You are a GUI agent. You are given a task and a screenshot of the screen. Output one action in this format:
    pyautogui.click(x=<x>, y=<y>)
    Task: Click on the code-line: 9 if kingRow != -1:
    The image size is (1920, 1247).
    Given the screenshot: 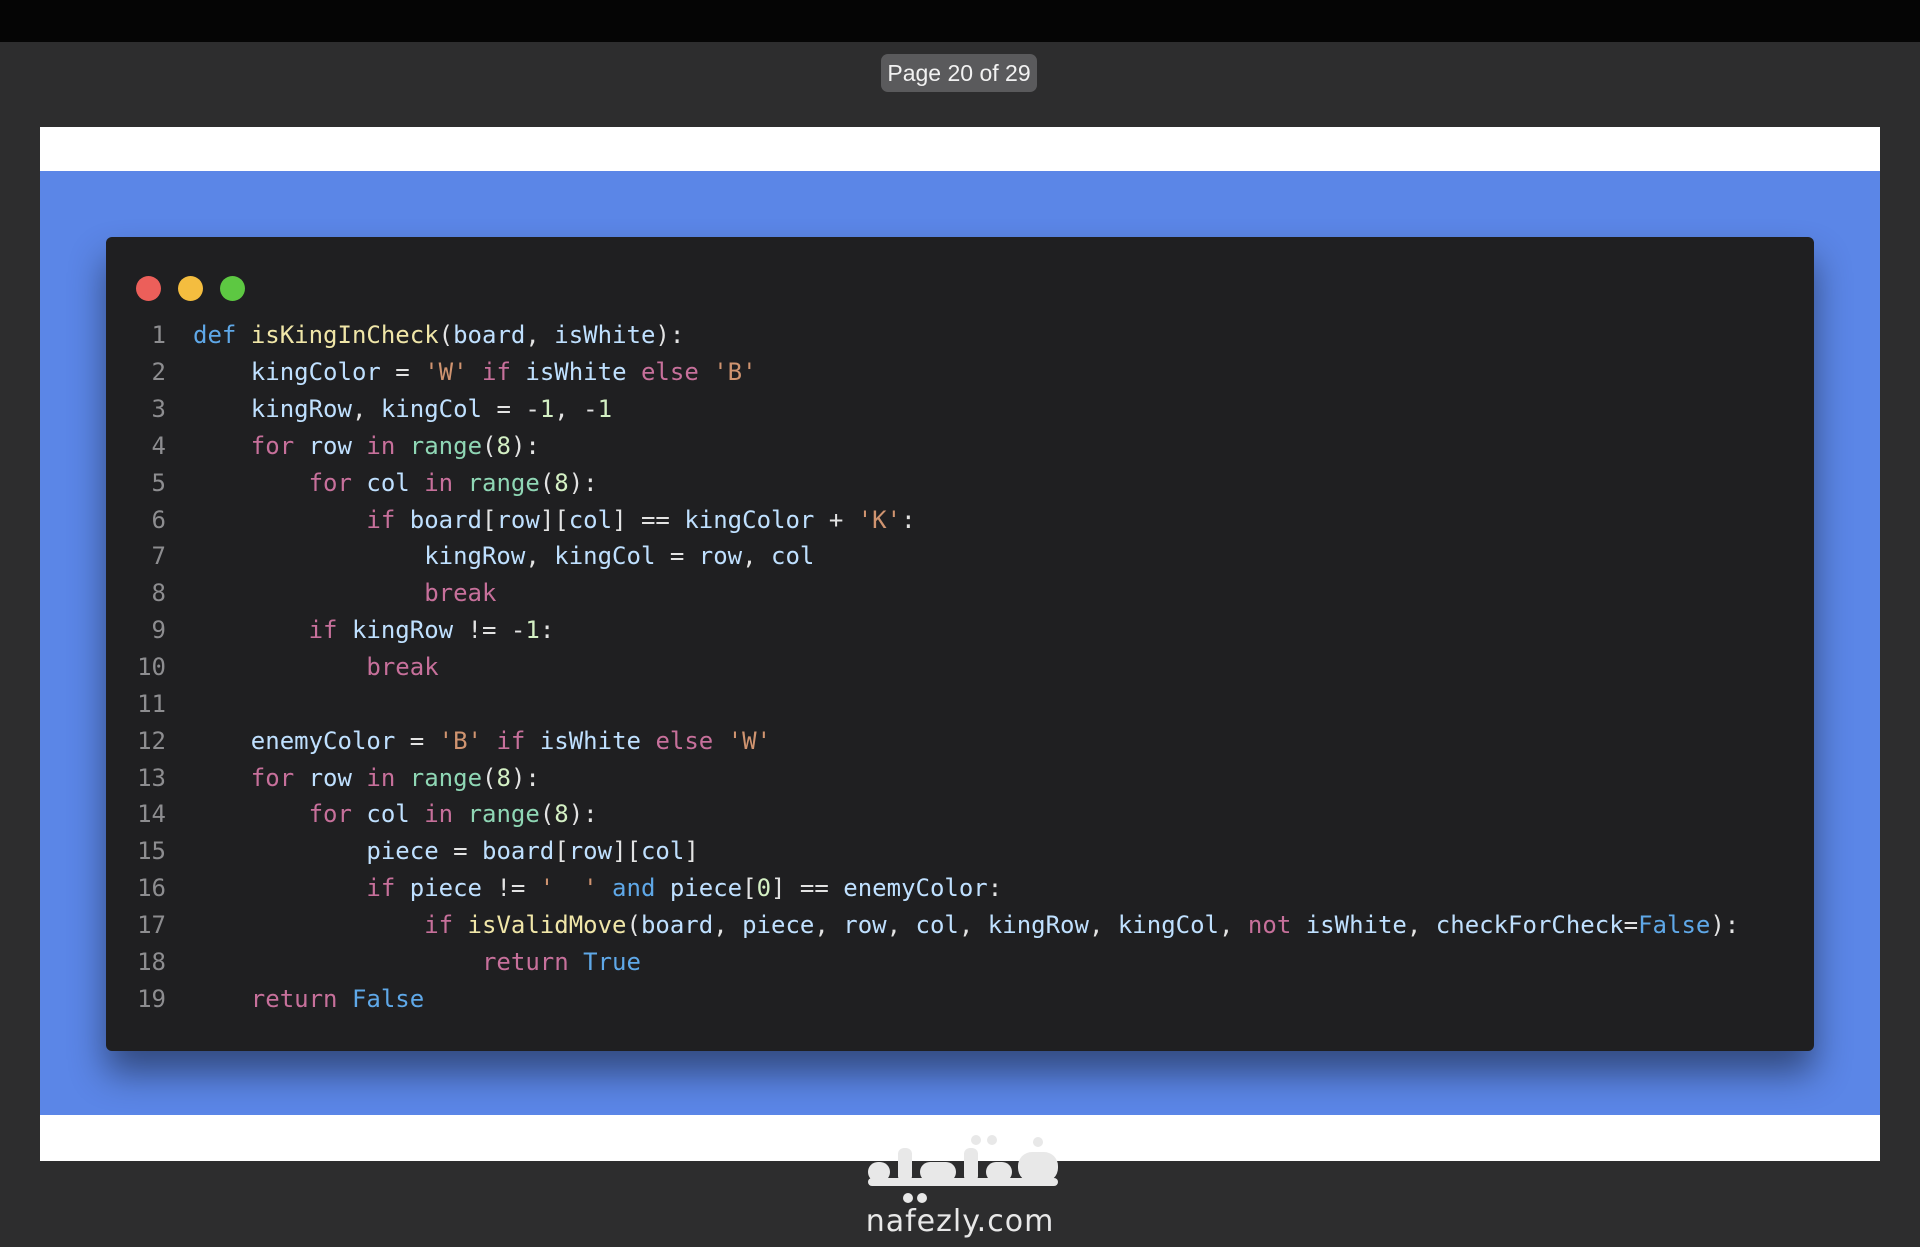 What is the action you would take?
    pyautogui.click(x=968, y=630)
    